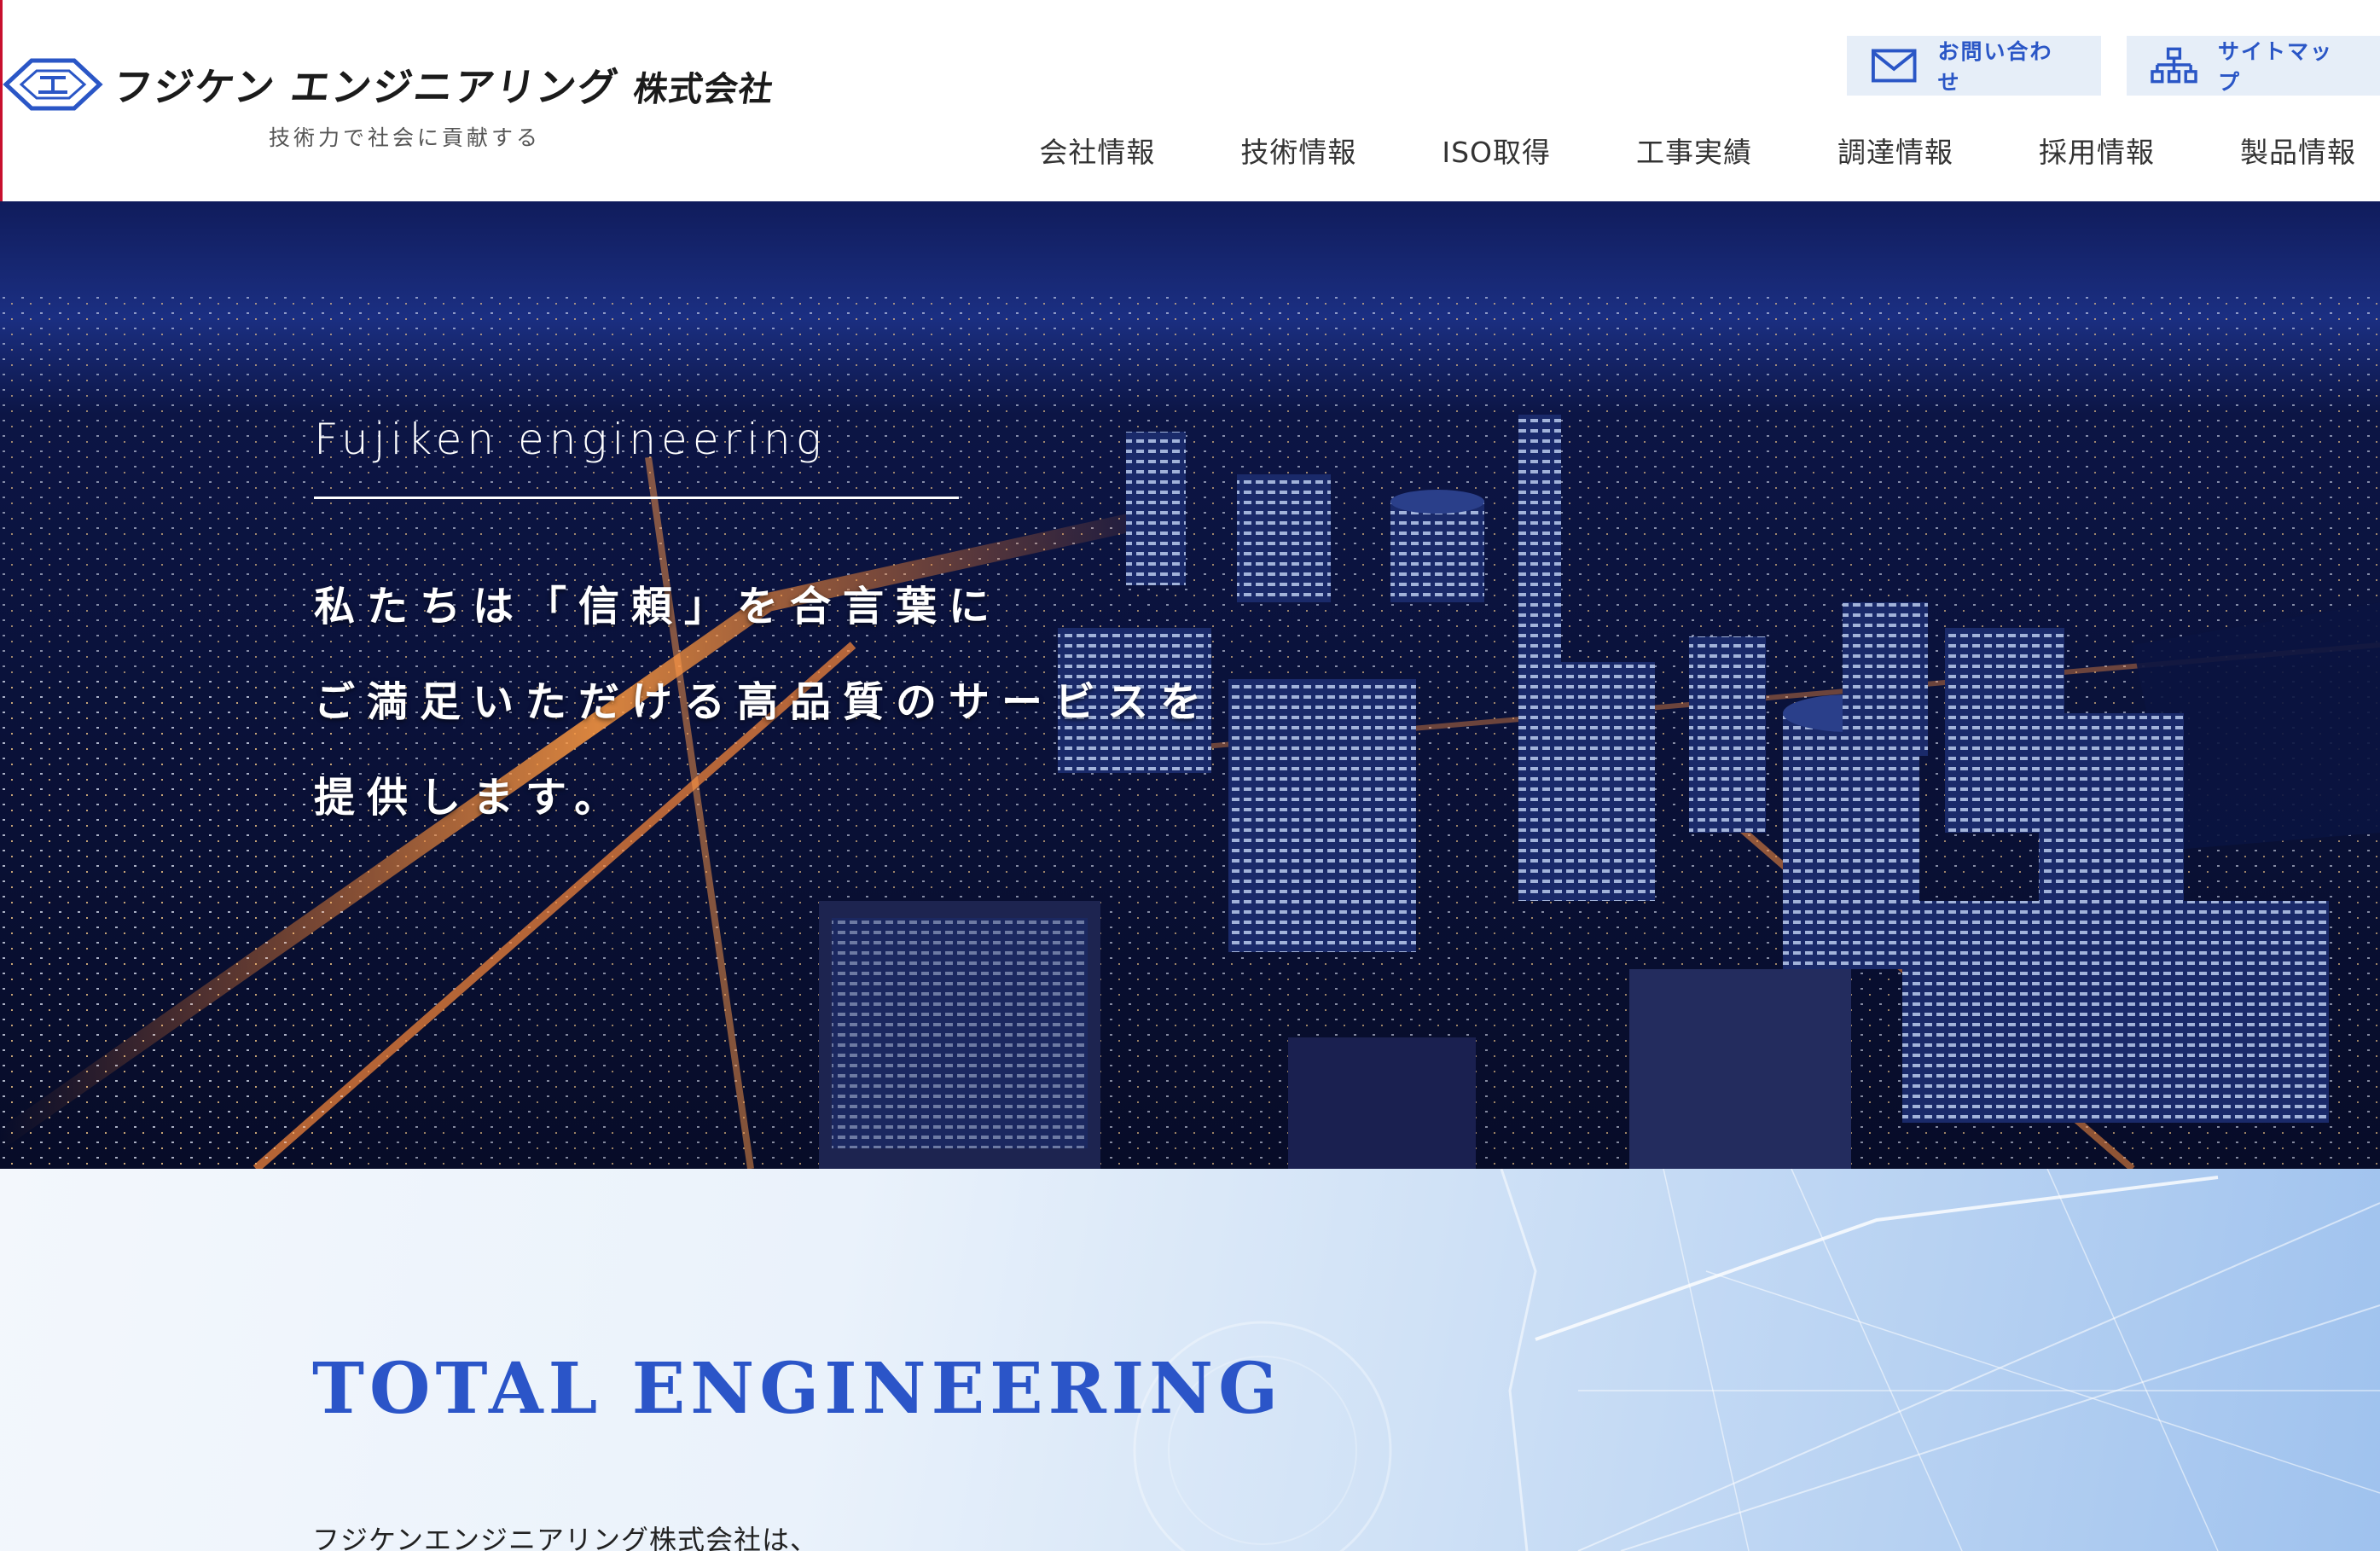  What do you see at coordinates (570, 439) in the screenshot?
I see `hero-eyebrow: Fujiken engineering` at bounding box center [570, 439].